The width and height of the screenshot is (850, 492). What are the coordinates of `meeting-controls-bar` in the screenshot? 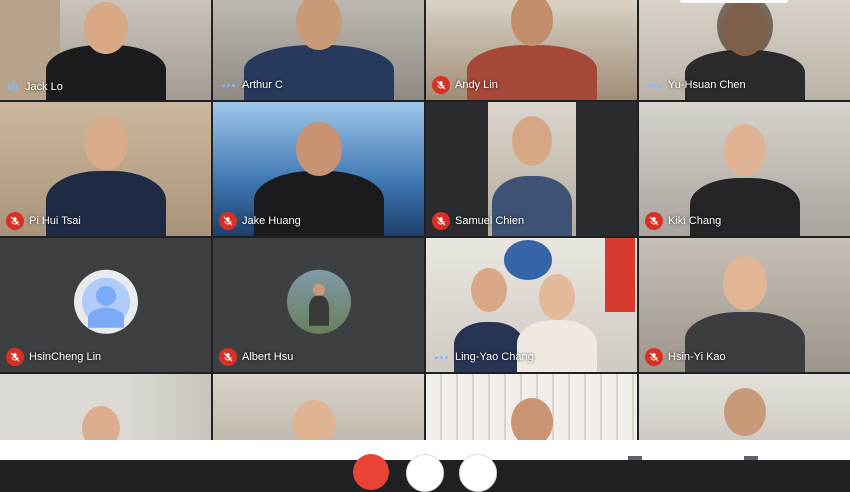 It's located at (425, 466).